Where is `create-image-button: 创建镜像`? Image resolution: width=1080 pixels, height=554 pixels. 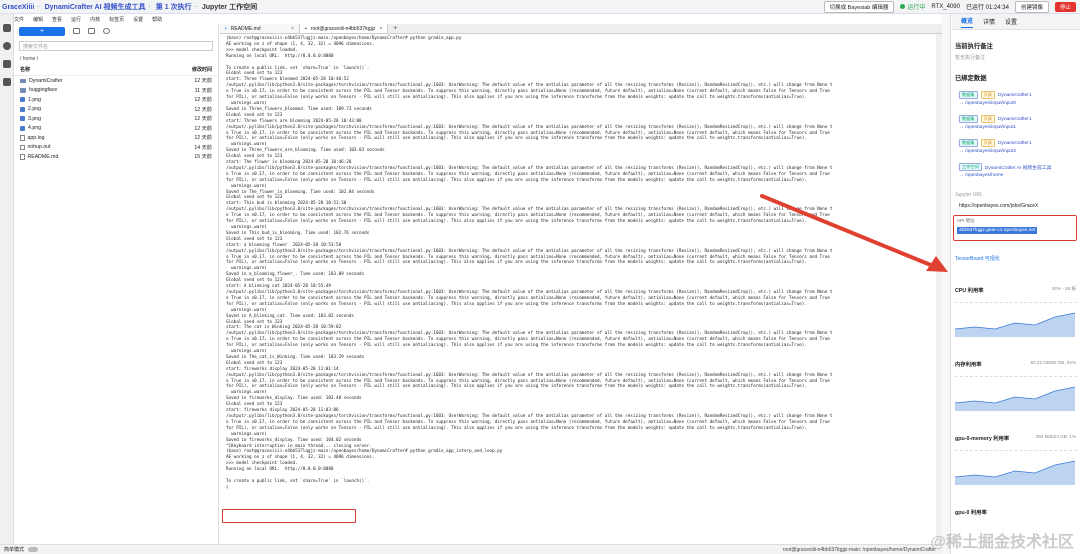 create-image-button: 创建镜像 is located at coordinates (1031, 6).